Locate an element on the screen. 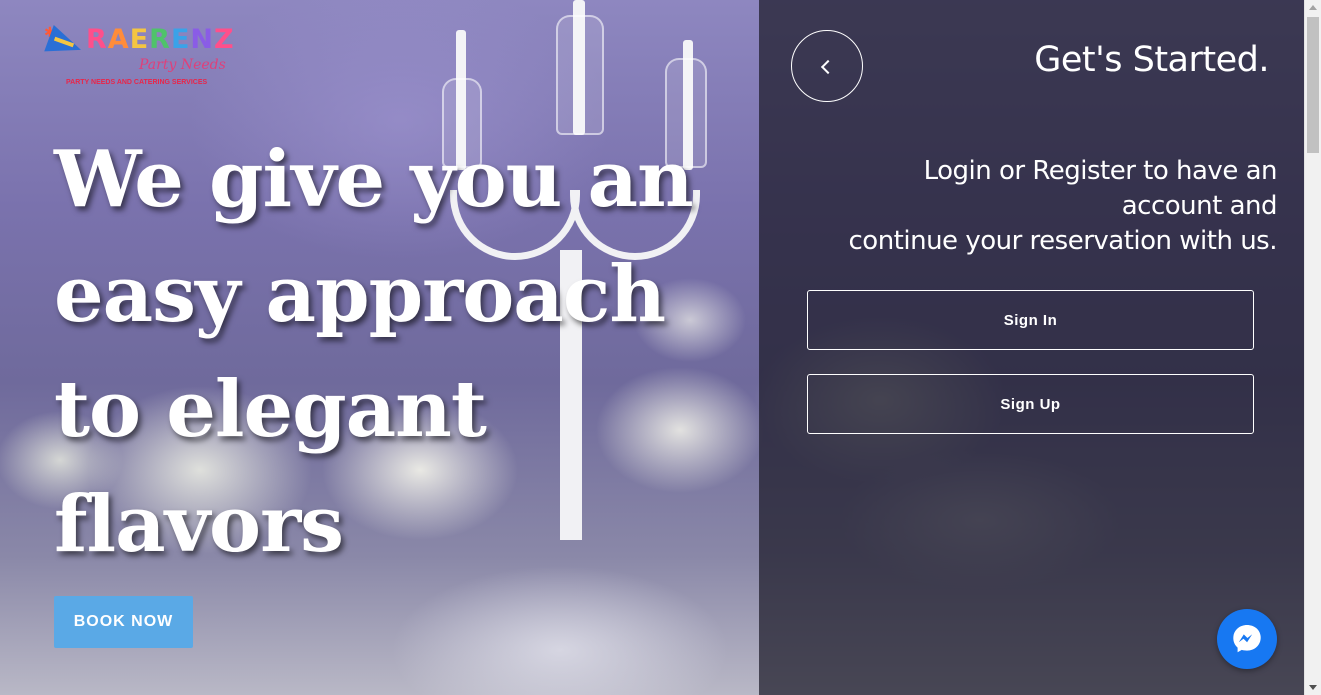  panel-subtitle-line: Login or Register to have an is located at coordinates (1100, 171).